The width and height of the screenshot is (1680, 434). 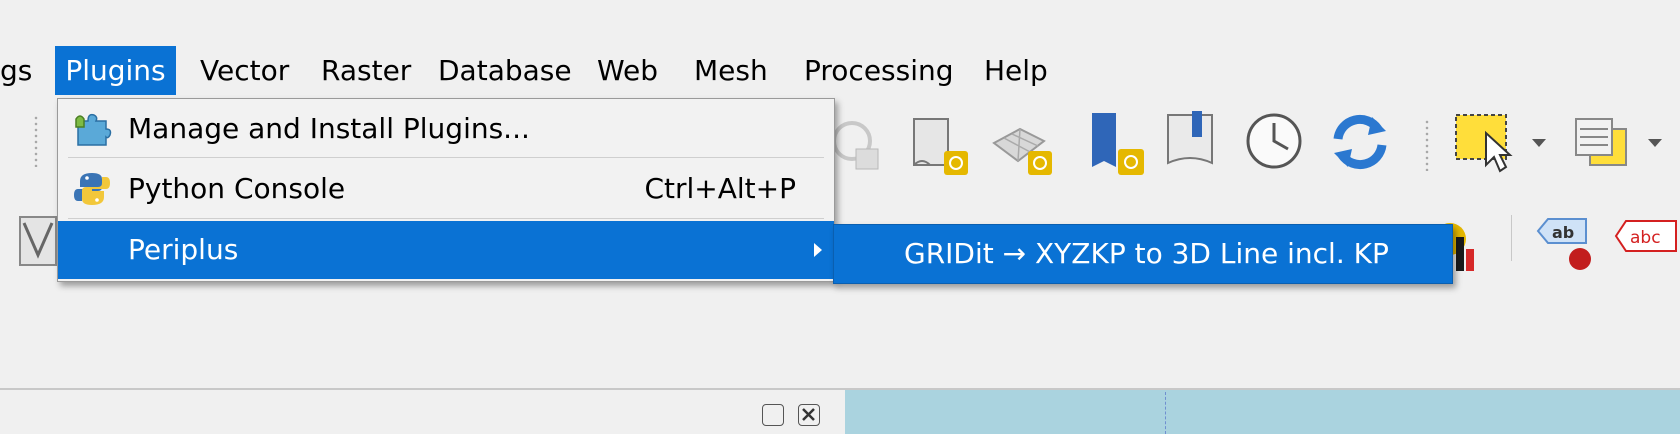 What do you see at coordinates (809, 415) in the screenshot?
I see `close-panel-icon` at bounding box center [809, 415].